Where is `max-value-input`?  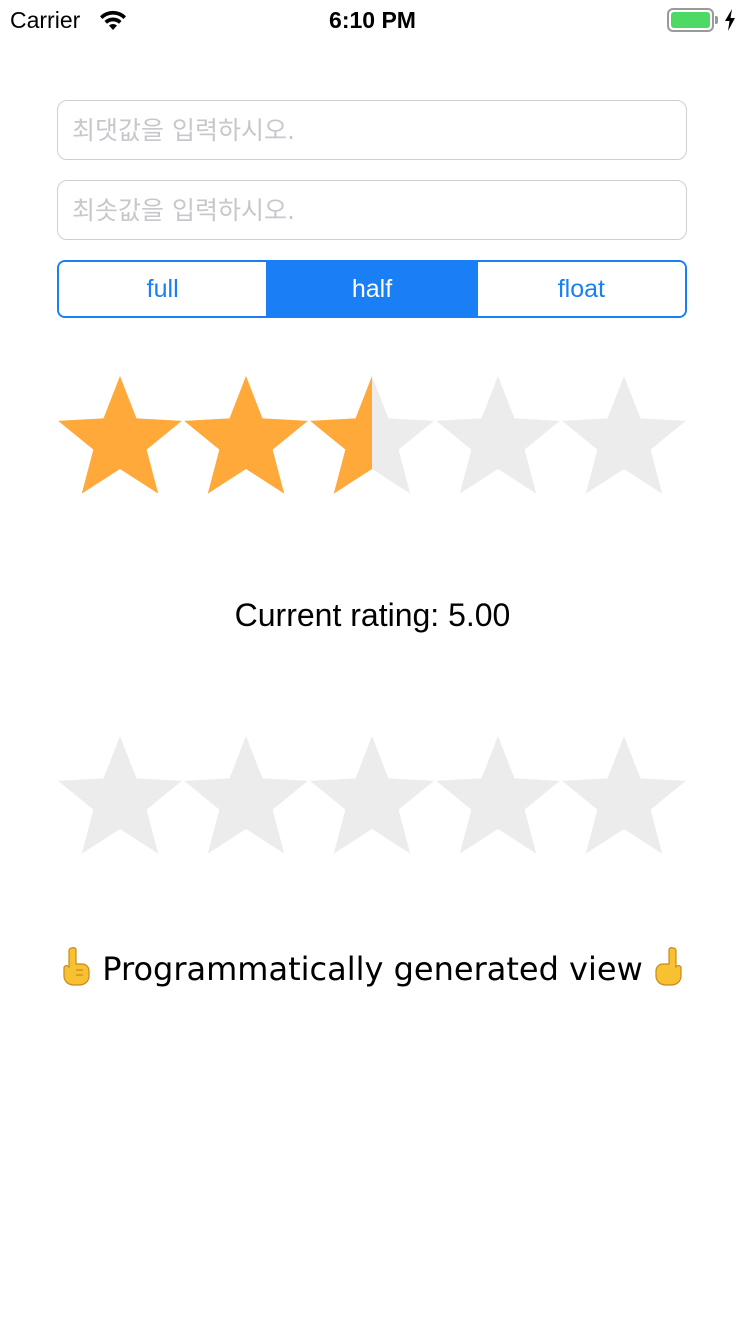
max-value-input is located at coordinates (372, 130).